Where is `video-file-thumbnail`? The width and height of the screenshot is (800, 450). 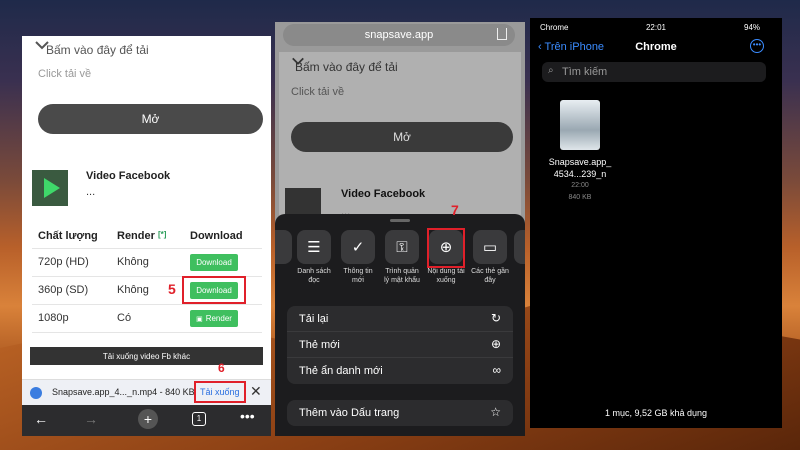 video-file-thumbnail is located at coordinates (580, 125).